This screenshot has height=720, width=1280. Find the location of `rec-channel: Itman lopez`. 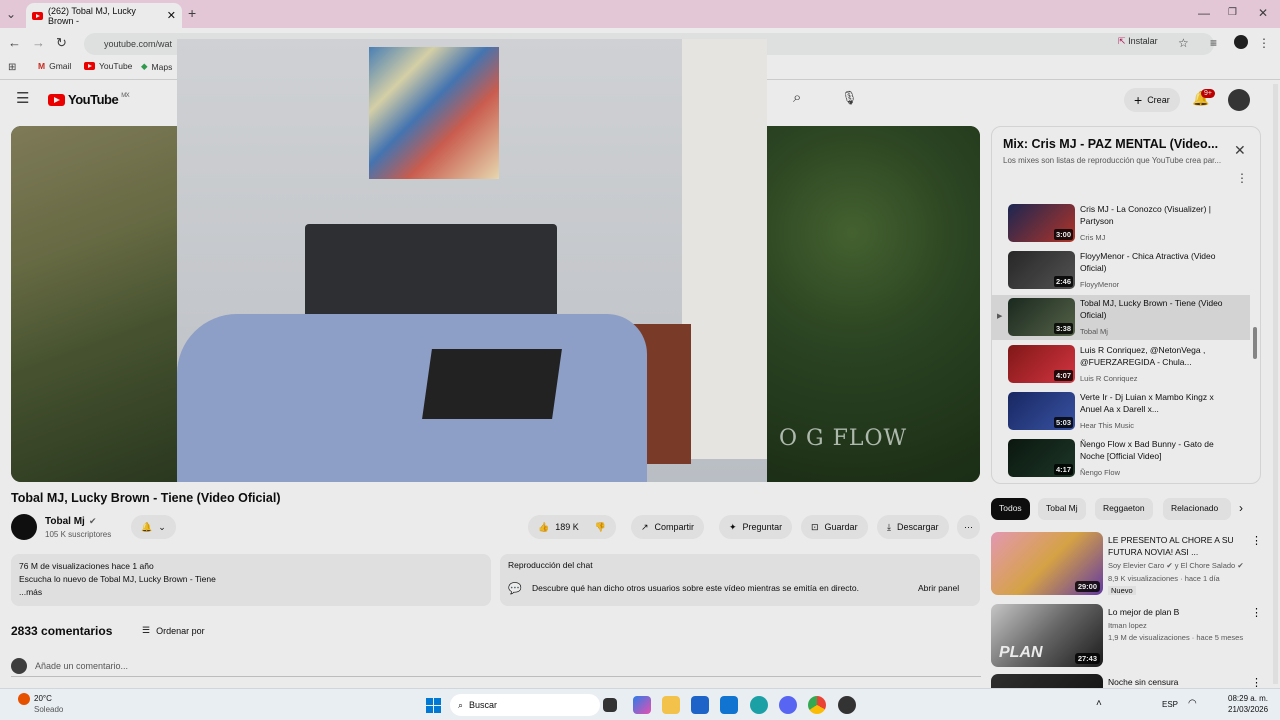

rec-channel: Itman lopez is located at coordinates (1127, 625).